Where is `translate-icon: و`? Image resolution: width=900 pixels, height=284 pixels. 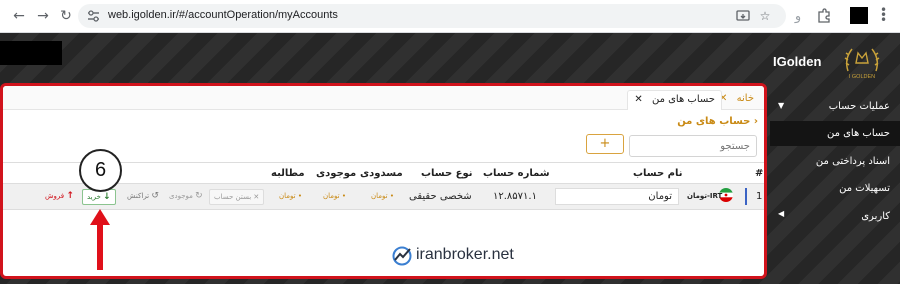
translate-icon: و is located at coordinates (798, 17).